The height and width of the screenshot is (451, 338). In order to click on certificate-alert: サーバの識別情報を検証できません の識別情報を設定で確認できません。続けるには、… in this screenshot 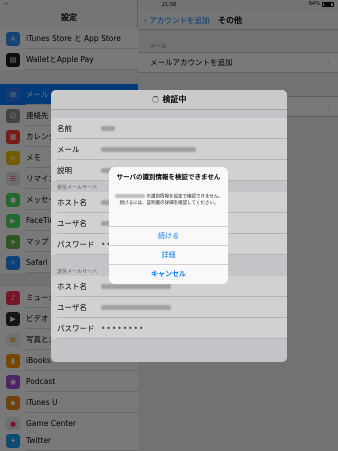, I will do `click(168, 225)`.